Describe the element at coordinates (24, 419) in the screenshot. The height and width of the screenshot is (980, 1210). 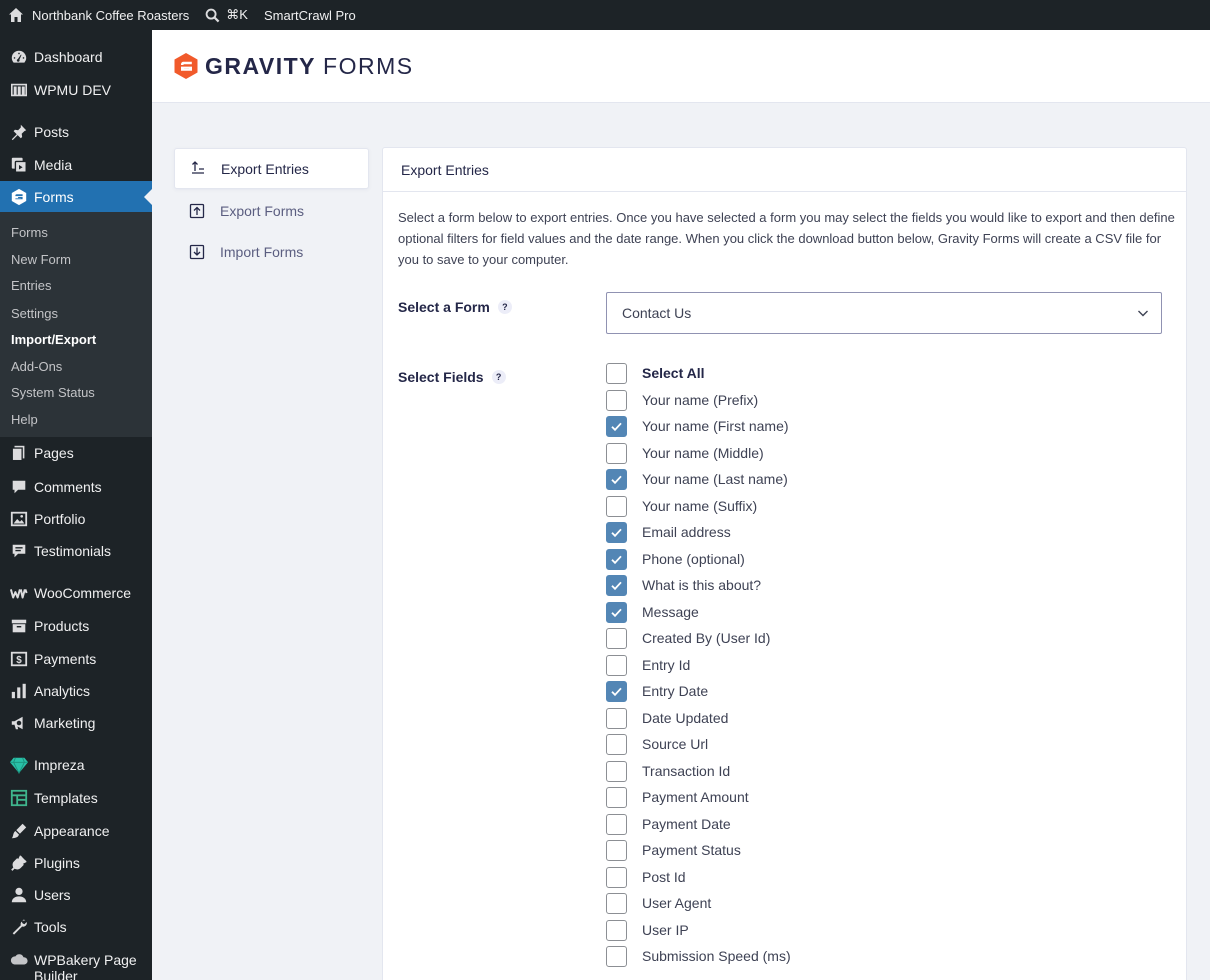
I see `submenu-help: Help` at that location.